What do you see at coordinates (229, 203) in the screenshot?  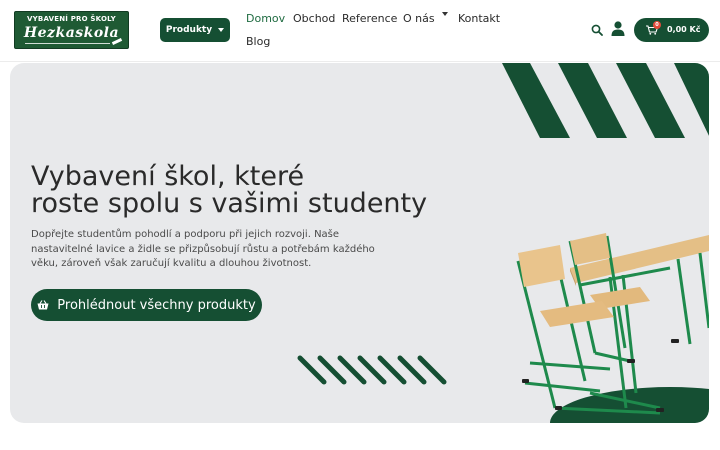 I see `hero-title-line-2: roste spolu s vašimi studenty` at bounding box center [229, 203].